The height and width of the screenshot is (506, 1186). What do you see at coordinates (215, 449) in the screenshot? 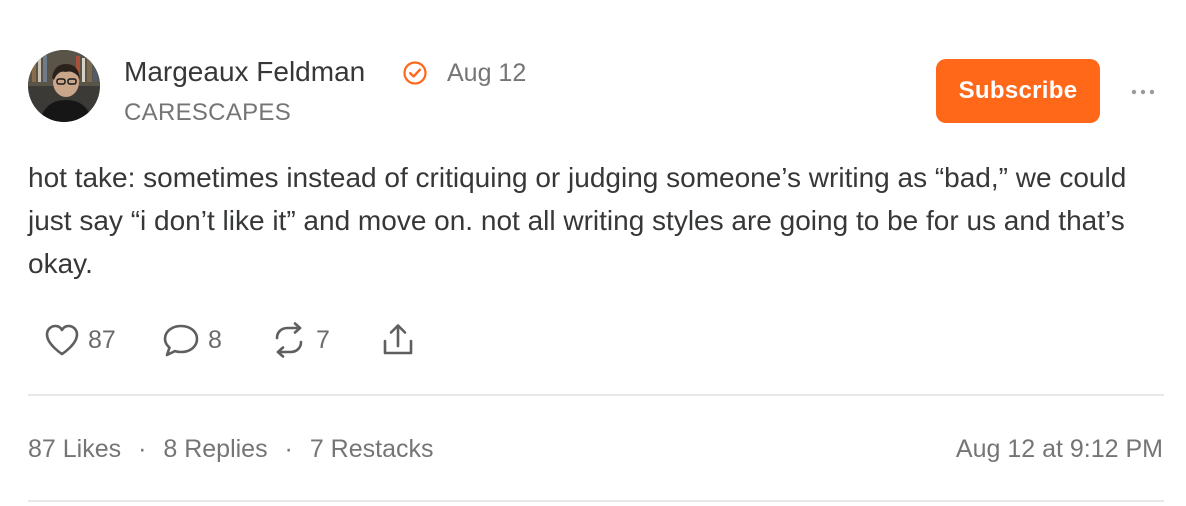
I see `replies-stat-link: 8 Replies` at bounding box center [215, 449].